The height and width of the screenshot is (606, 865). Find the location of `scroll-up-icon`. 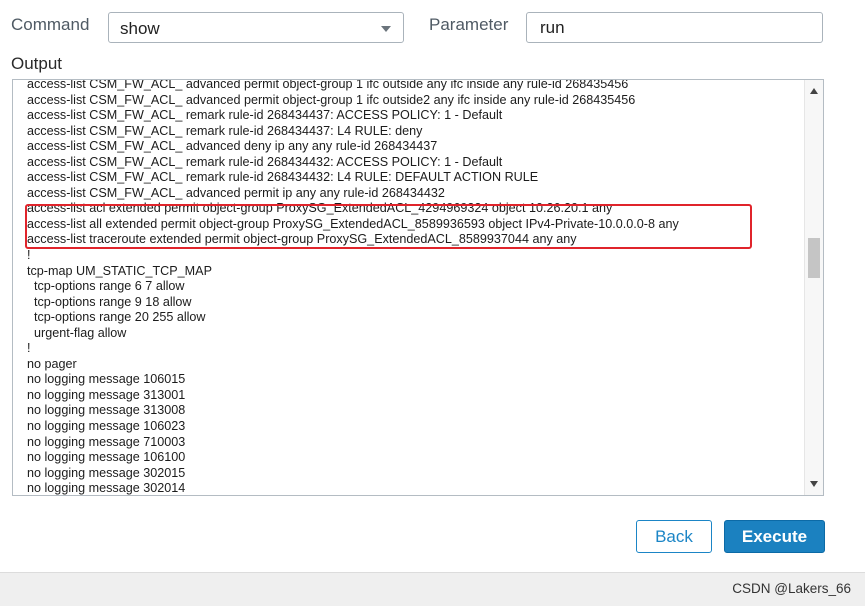

scroll-up-icon is located at coordinates (814, 91).